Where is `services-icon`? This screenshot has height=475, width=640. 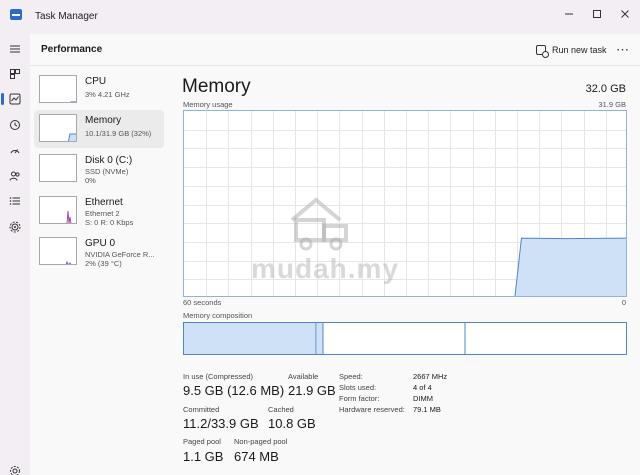
services-icon is located at coordinates (15, 227).